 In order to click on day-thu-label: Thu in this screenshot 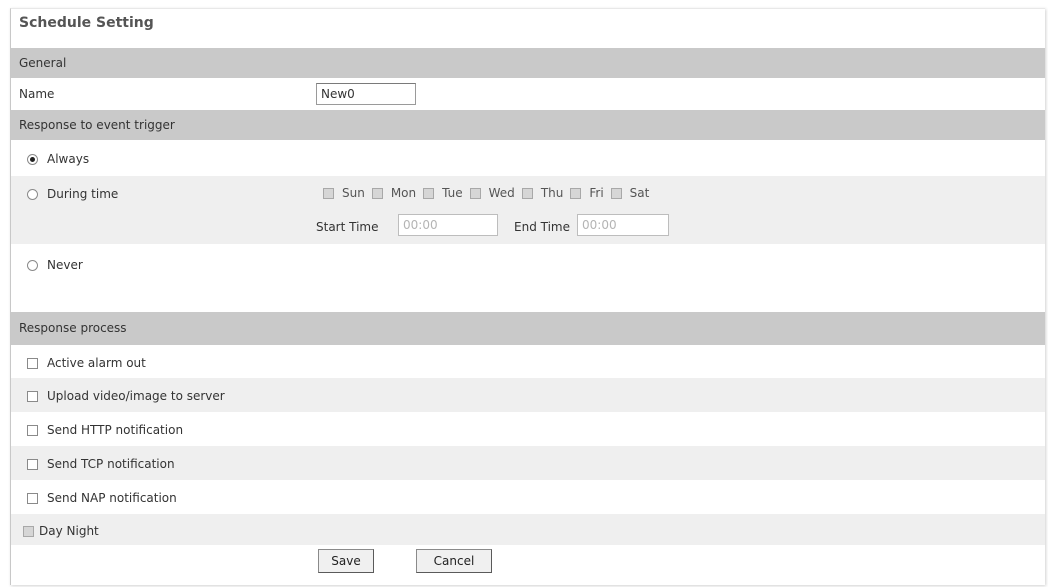, I will do `click(552, 193)`.